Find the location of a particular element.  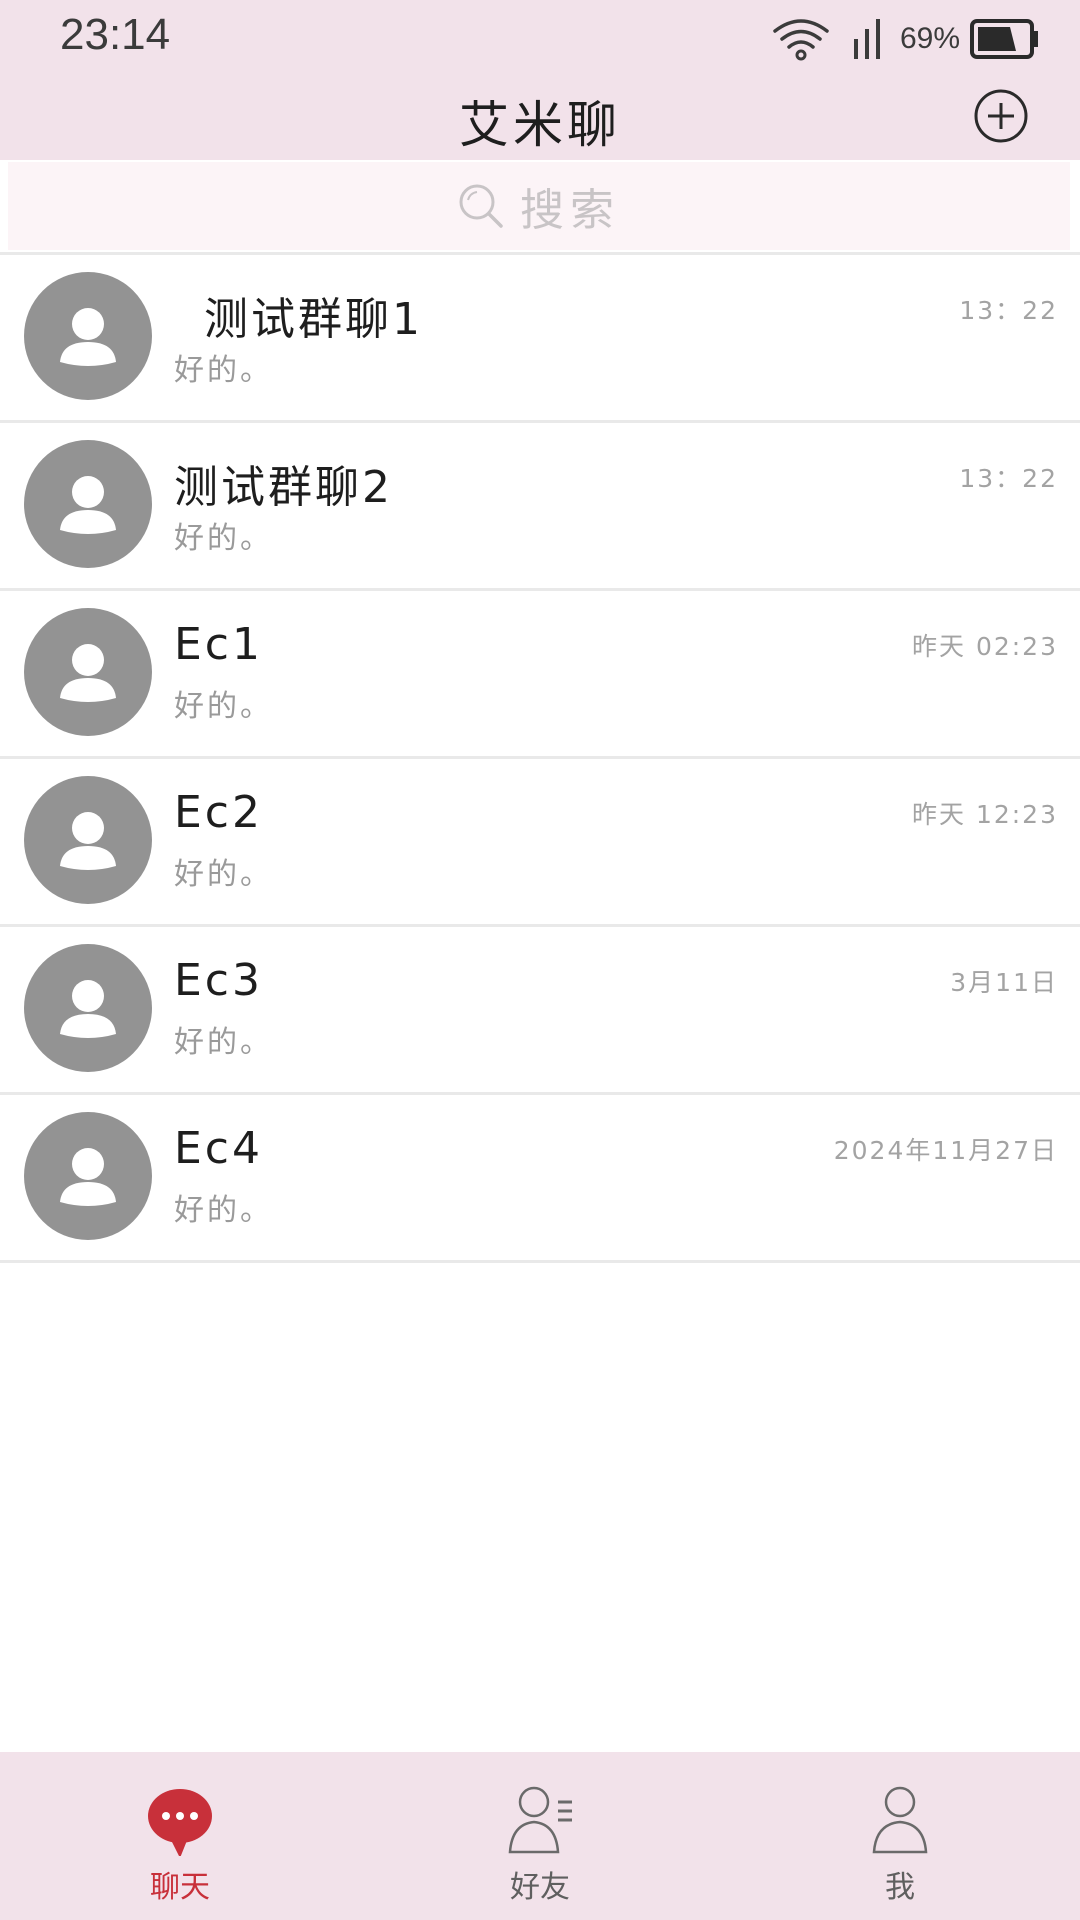

chat-time: 昨天 02:23 is located at coordinates (985, 646).